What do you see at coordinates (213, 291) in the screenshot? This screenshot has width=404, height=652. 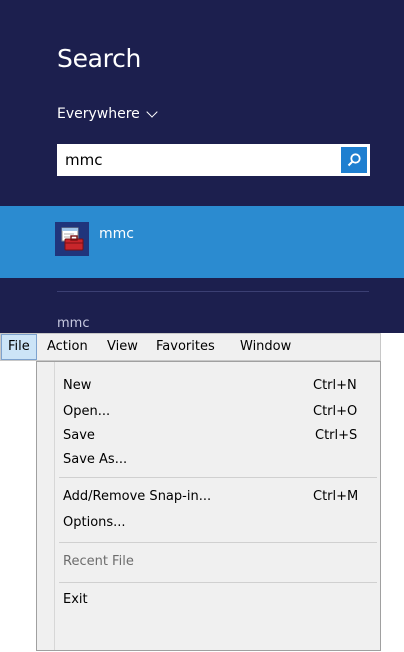 I see `divider` at bounding box center [213, 291].